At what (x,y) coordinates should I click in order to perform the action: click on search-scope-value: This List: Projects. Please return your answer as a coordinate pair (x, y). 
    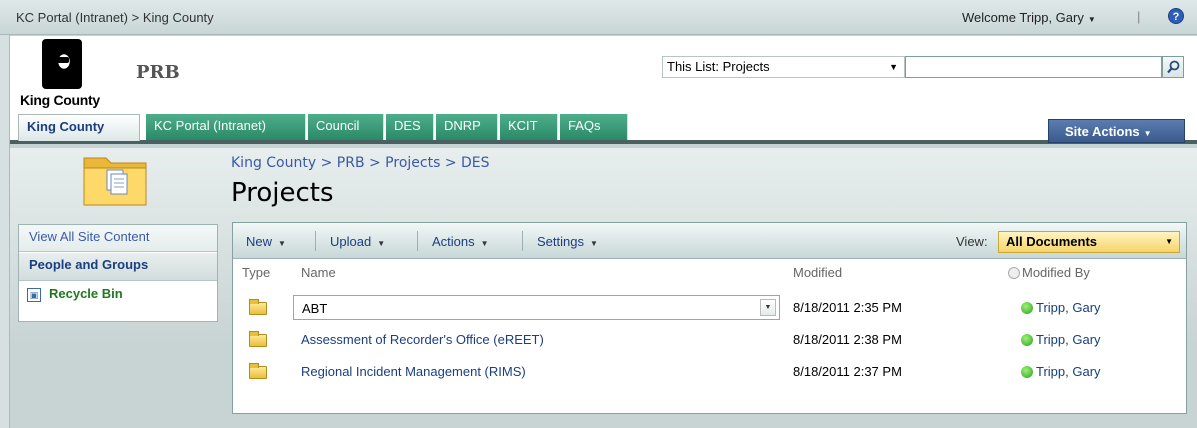
    Looking at the image, I should click on (718, 66).